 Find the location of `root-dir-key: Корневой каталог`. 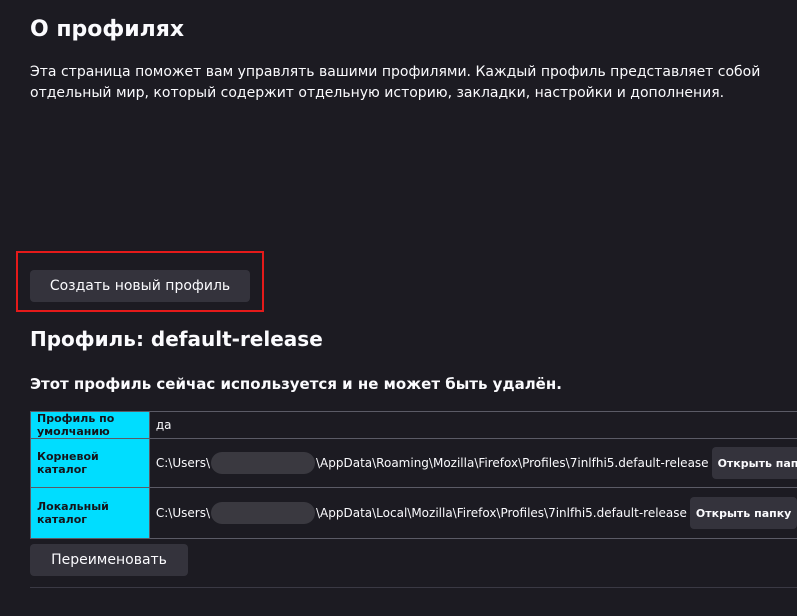

root-dir-key: Корневой каталог is located at coordinates (90, 463).